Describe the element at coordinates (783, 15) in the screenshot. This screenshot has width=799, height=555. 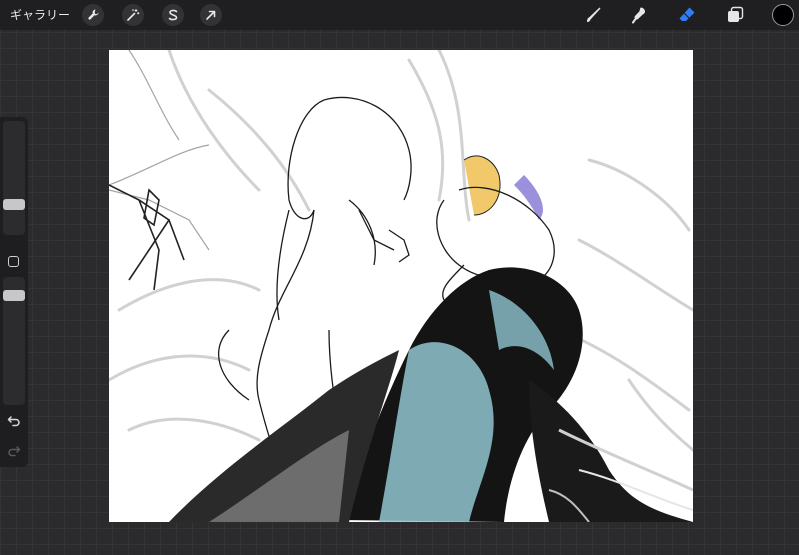
I see `color-picker-button` at that location.